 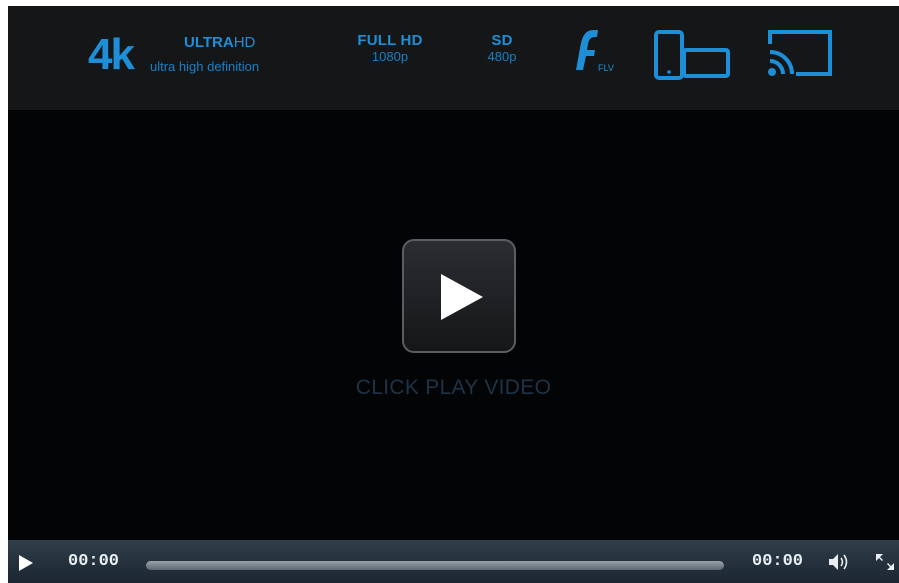 What do you see at coordinates (595, 54) in the screenshot?
I see `flash-fl-icon: FLV` at bounding box center [595, 54].